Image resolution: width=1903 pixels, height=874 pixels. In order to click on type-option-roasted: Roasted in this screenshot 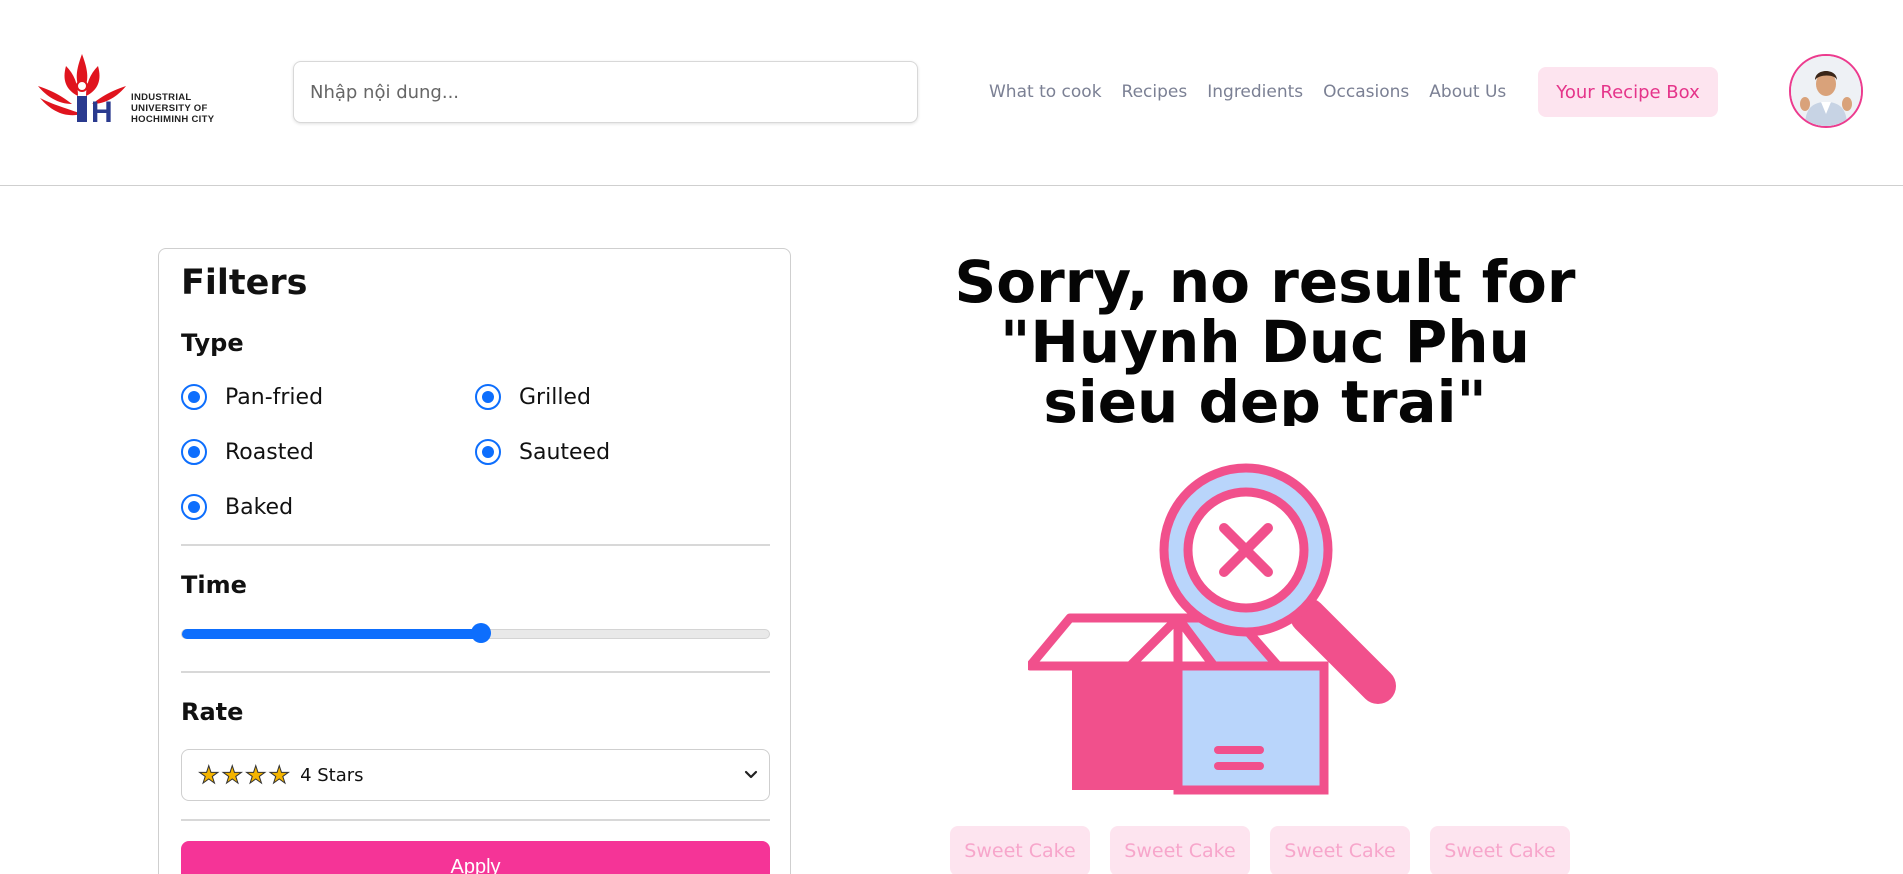, I will do `click(247, 452)`.